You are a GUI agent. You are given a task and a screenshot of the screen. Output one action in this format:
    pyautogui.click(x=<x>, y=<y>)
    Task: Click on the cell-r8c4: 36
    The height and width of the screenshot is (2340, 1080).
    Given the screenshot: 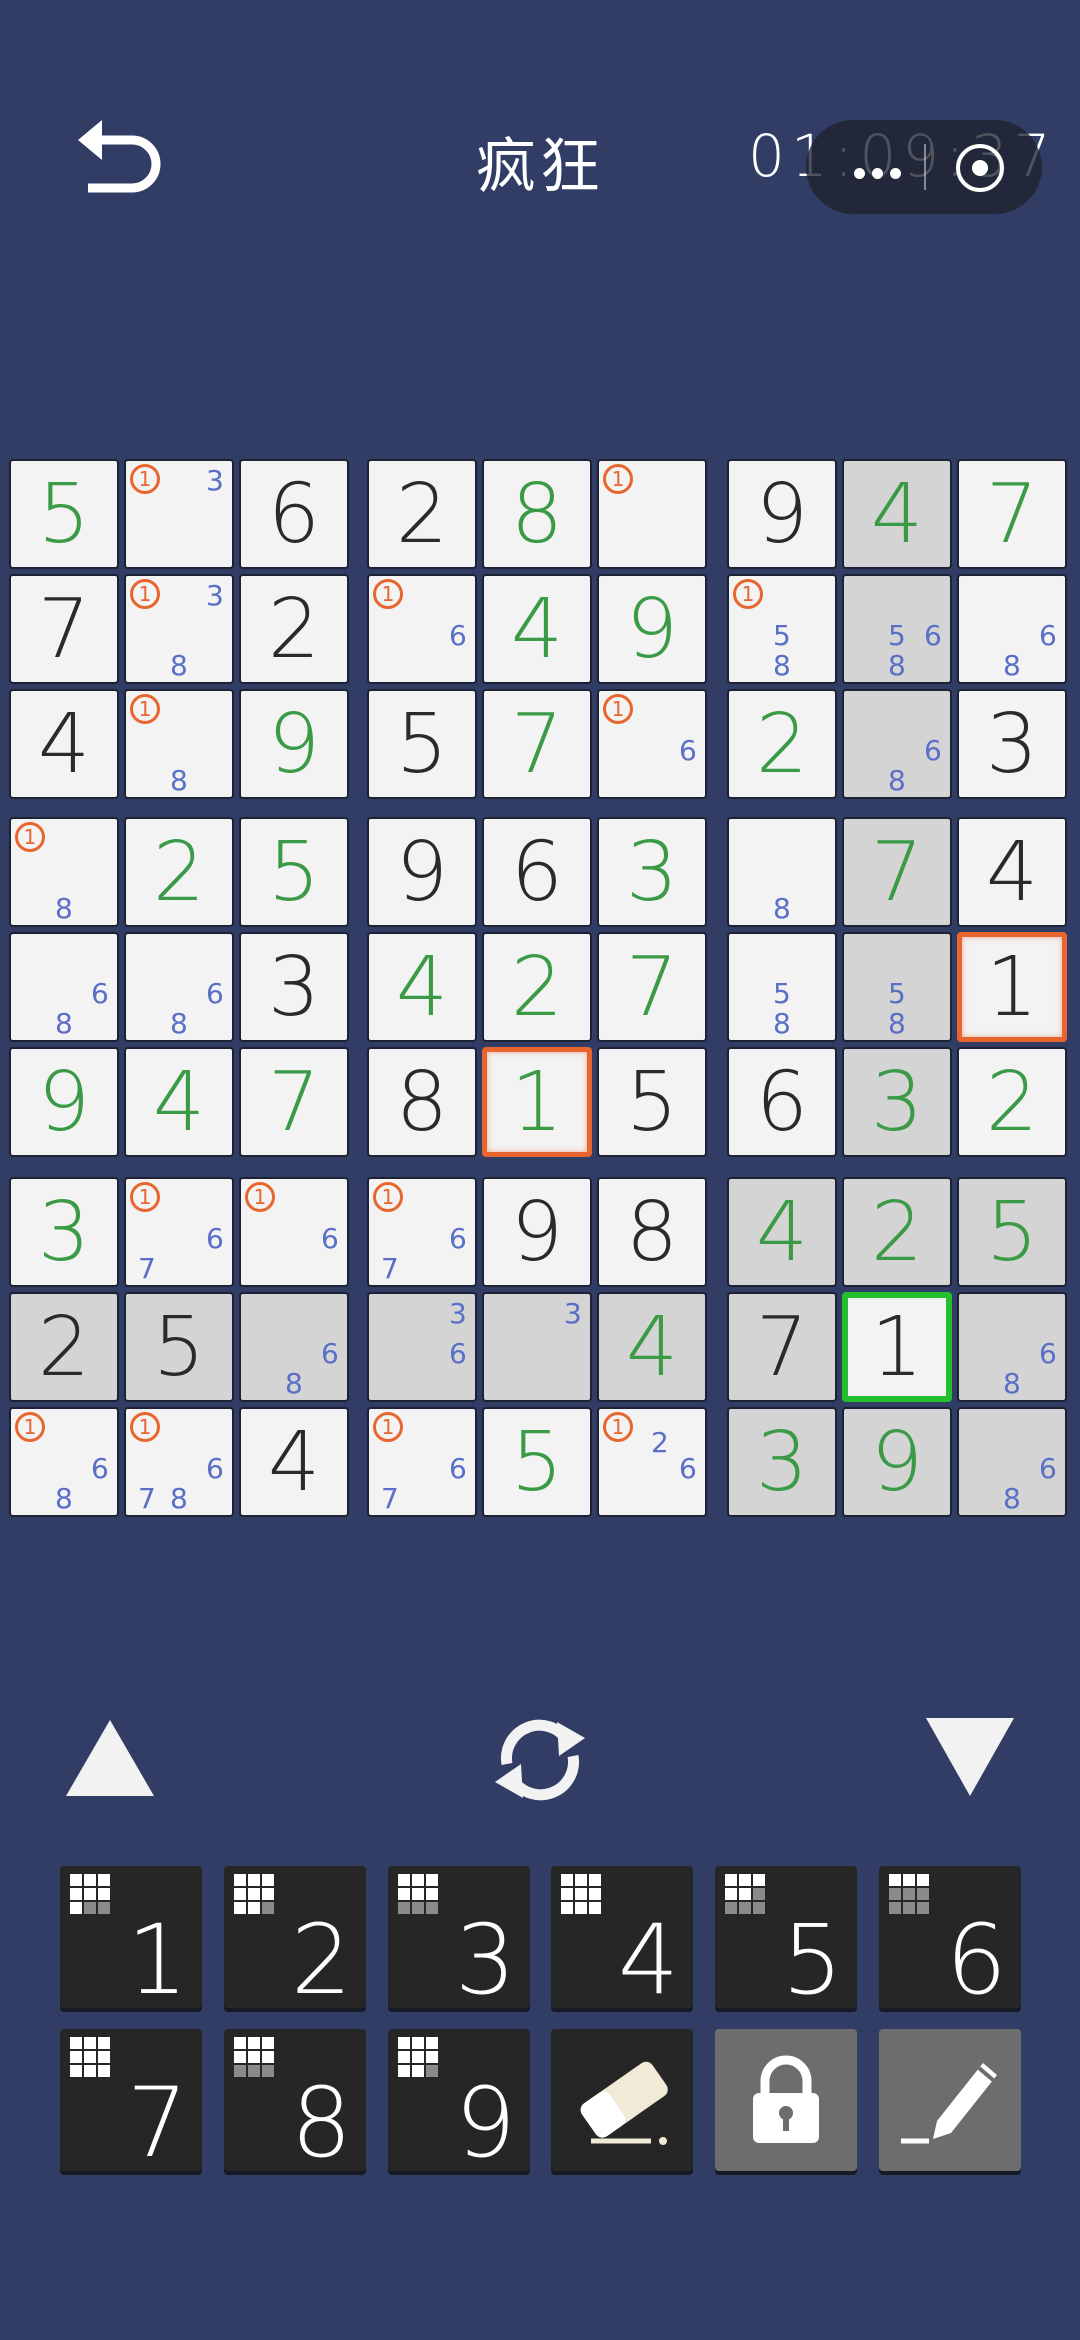 What is the action you would take?
    pyautogui.click(x=422, y=1347)
    